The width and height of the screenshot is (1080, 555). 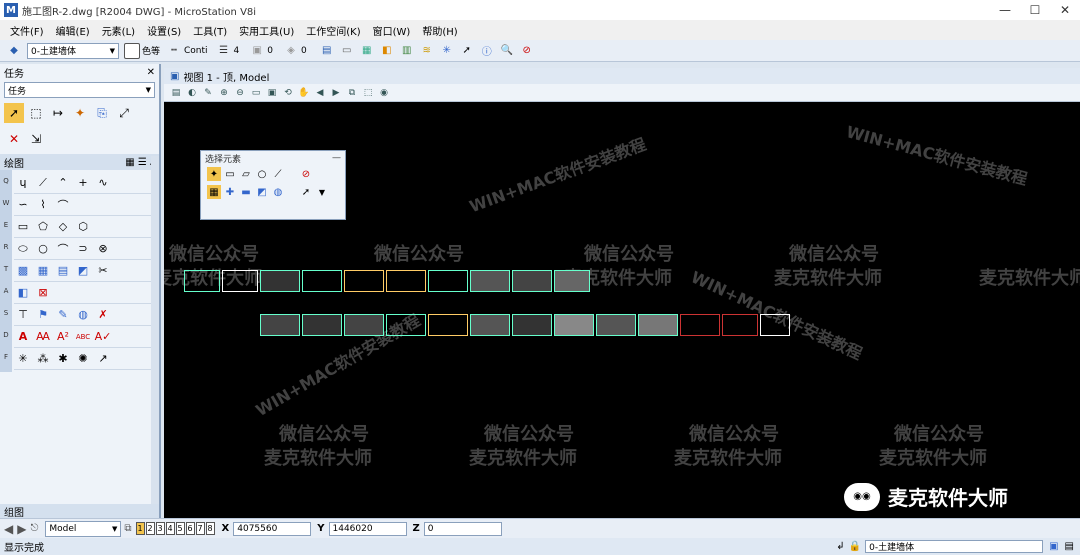 I want to click on dimension-radial-icon: ✺, so click(x=83, y=359).